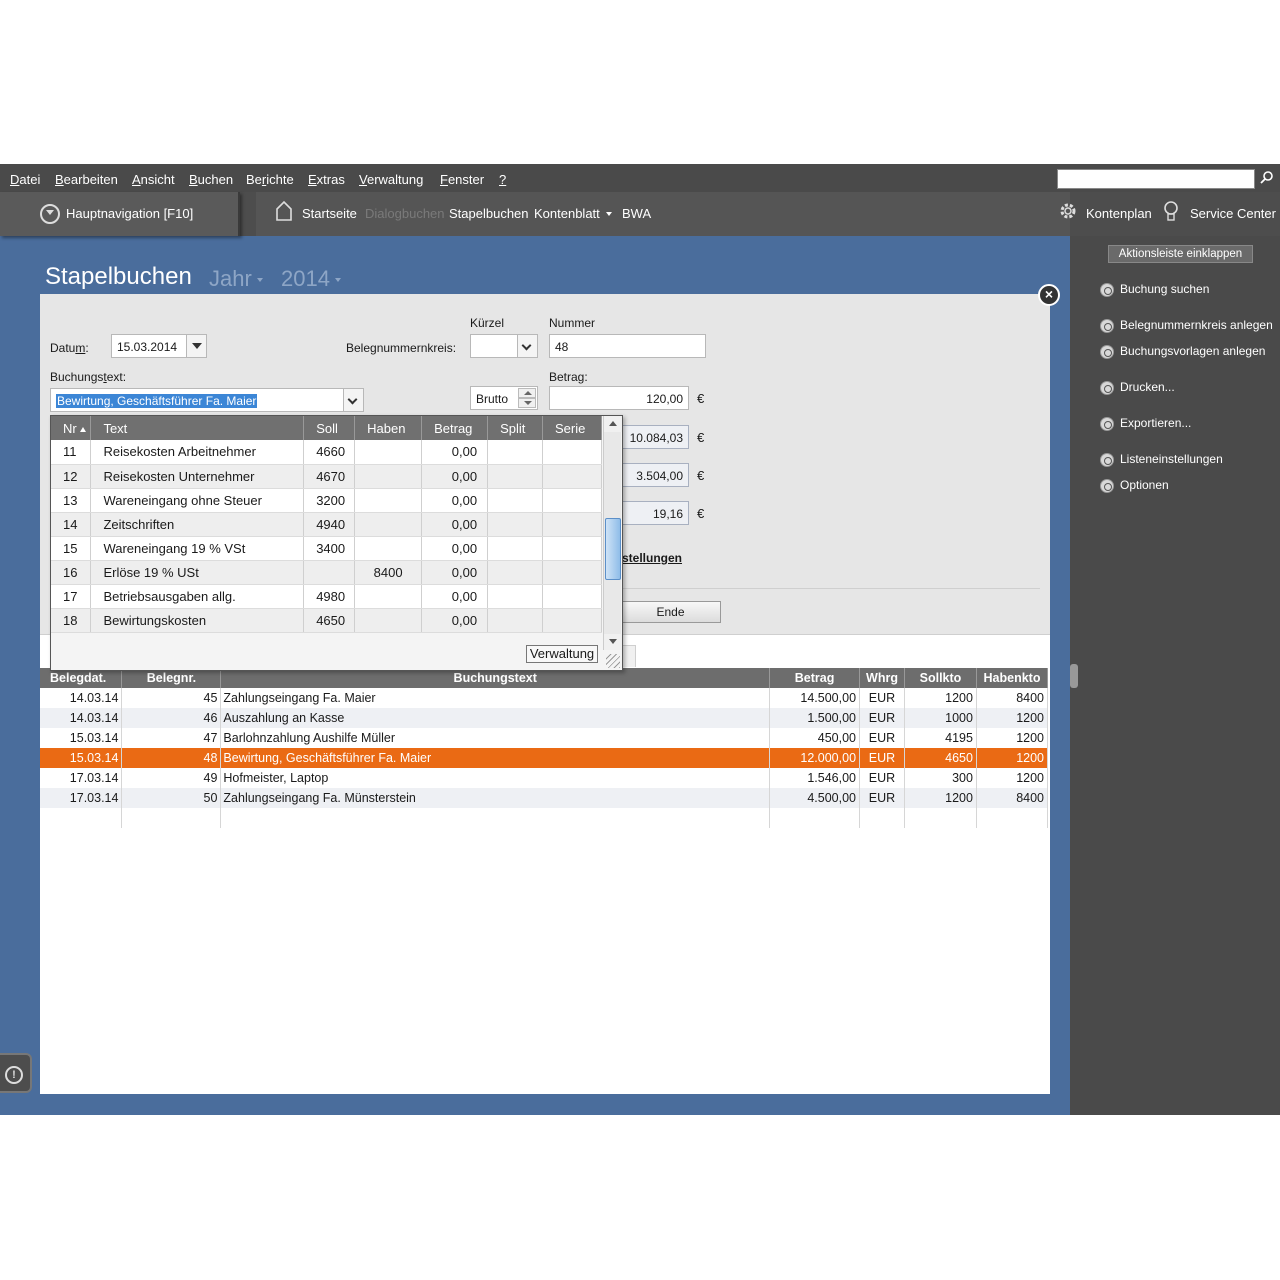 The height and width of the screenshot is (1280, 1280). What do you see at coordinates (504, 398) in the screenshot?
I see `brutto-select: Brutto` at bounding box center [504, 398].